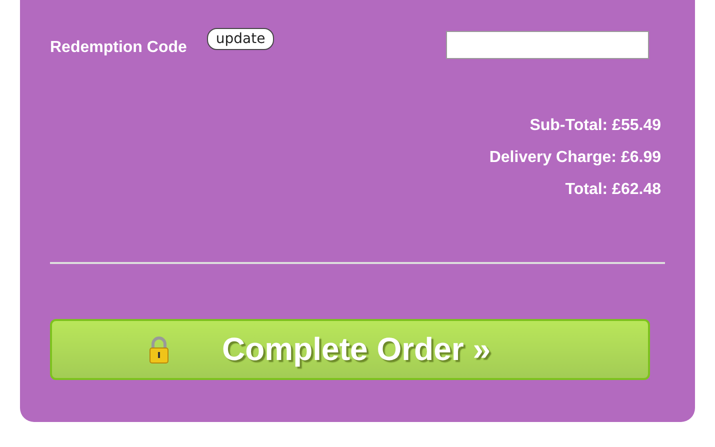 This screenshot has width=715, height=447. Describe the element at coordinates (118, 47) in the screenshot. I see `redemption-code-label: Redemption Code` at that location.